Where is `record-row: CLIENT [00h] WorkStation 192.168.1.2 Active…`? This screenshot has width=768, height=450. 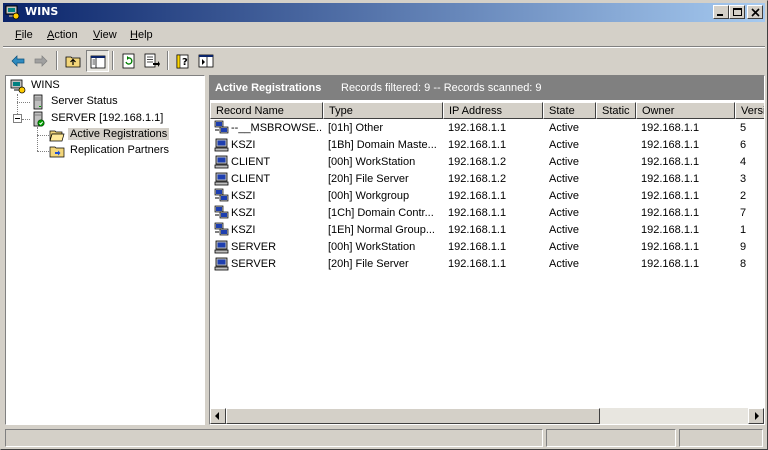
record-row: CLIENT [00h] WorkStation 192.168.1.2 Active… is located at coordinates (487, 162).